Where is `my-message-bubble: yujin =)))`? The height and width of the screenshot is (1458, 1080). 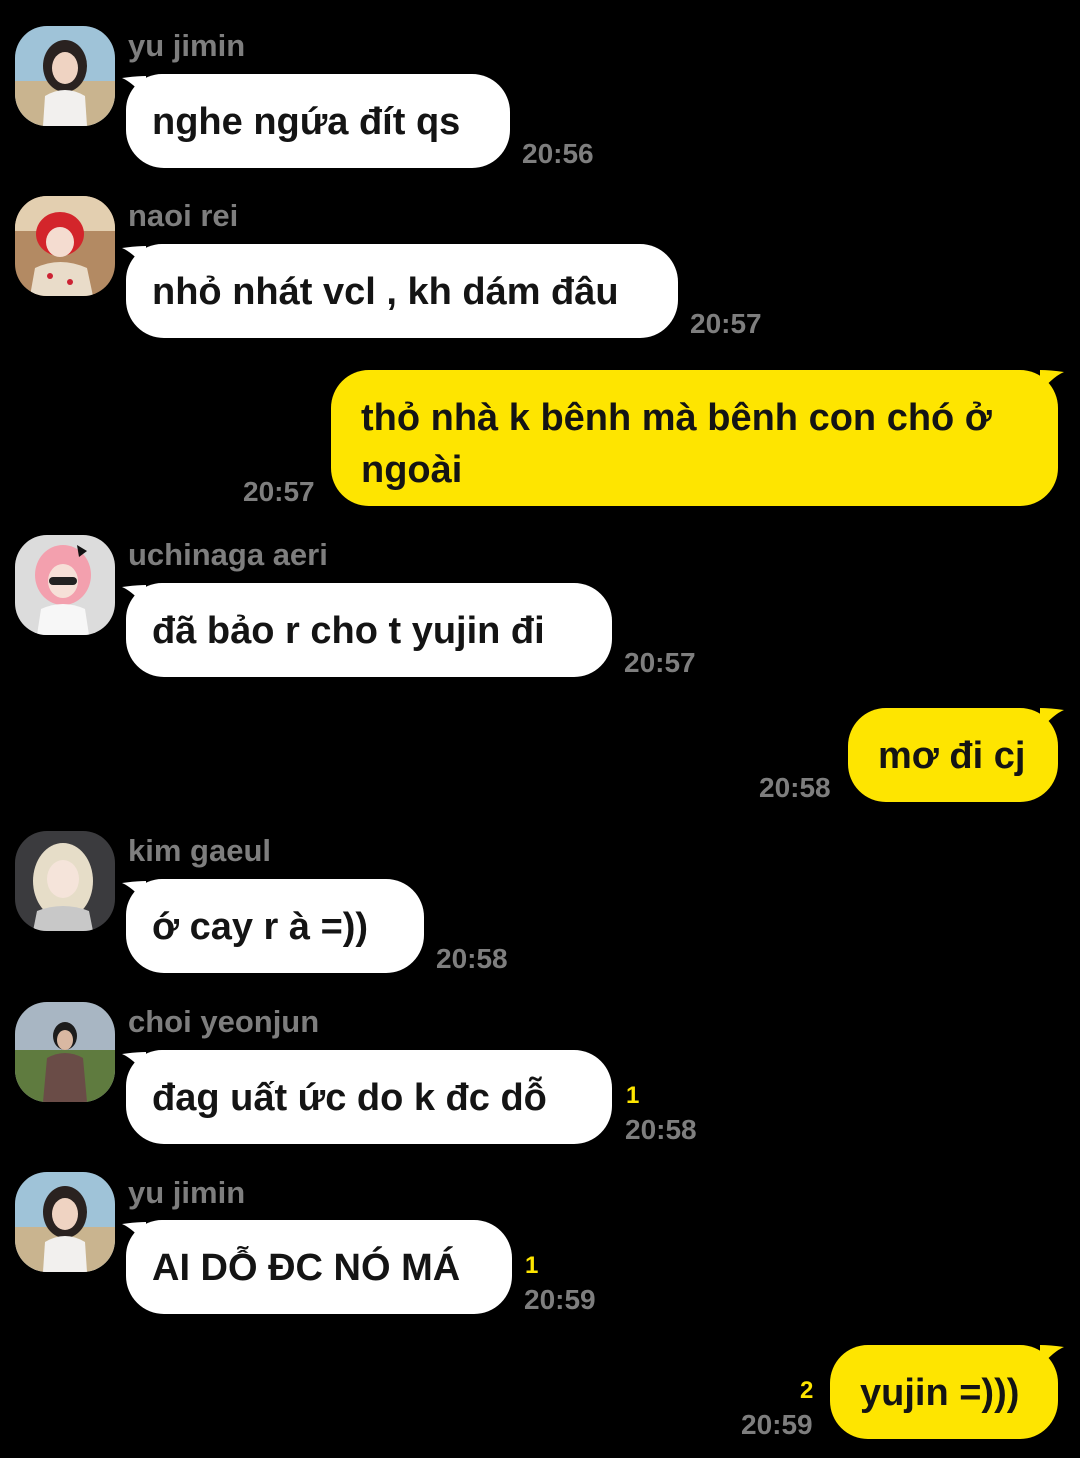
my-message-bubble: yujin =))) is located at coordinates (944, 1392).